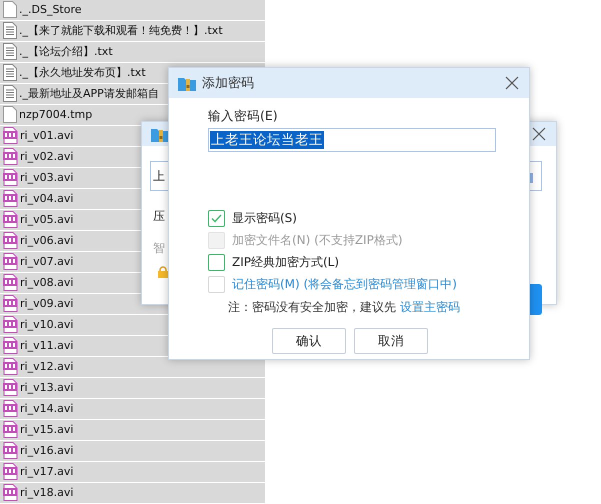 This screenshot has width=601, height=504. I want to click on file-row: ._.DS_Store, so click(132, 10).